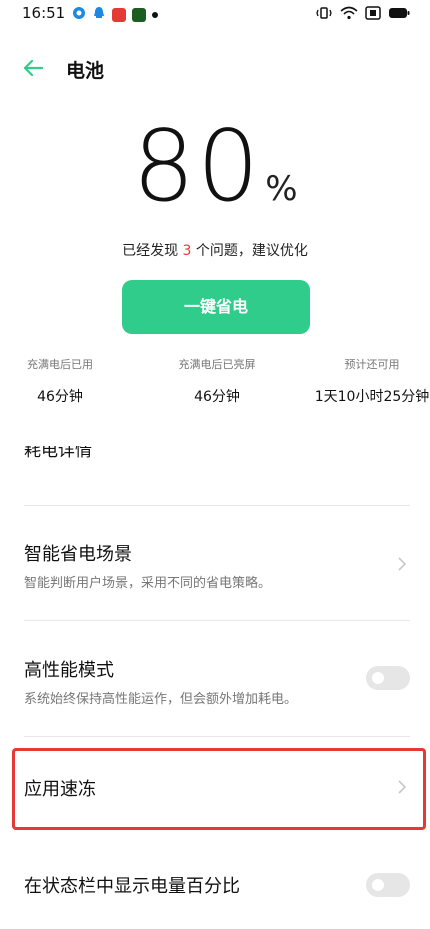  I want to click on page-title: 电池, so click(85, 71).